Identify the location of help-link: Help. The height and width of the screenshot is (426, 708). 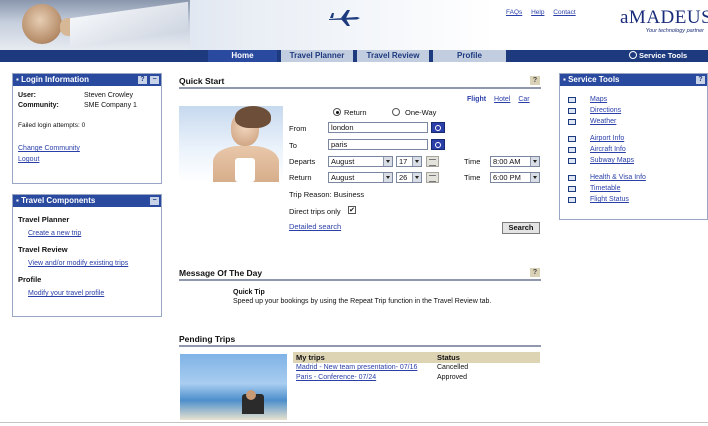
(537, 12).